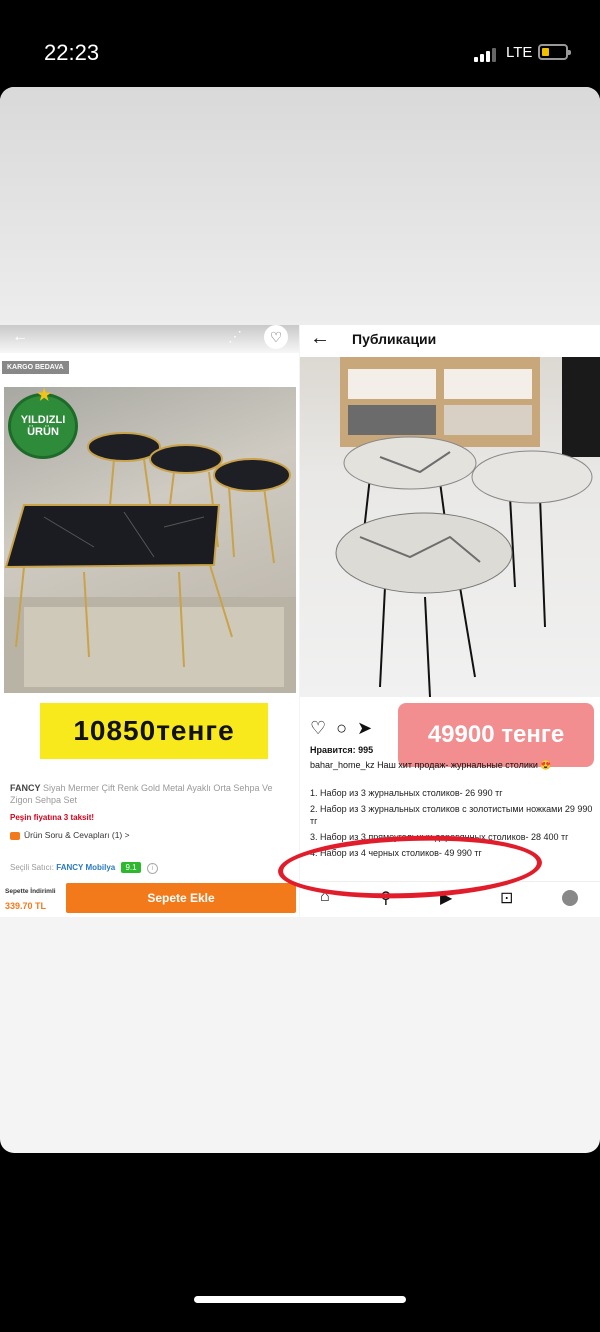  Describe the element at coordinates (467, 527) in the screenshot. I see `marble-tables-illustration` at that location.